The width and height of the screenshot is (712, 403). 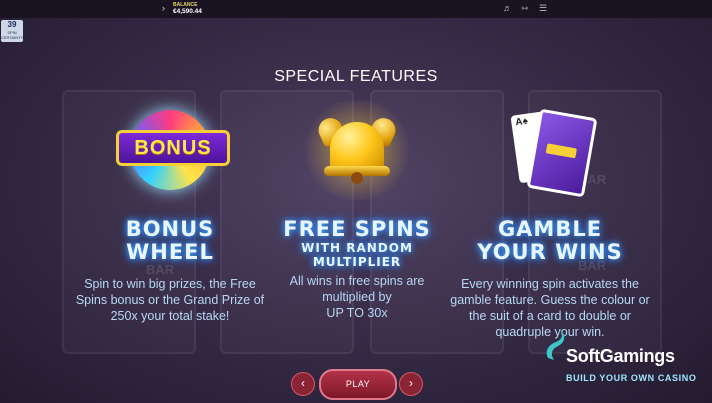 I want to click on page-title: SPECIAL FEATURES, so click(x=356, y=76).